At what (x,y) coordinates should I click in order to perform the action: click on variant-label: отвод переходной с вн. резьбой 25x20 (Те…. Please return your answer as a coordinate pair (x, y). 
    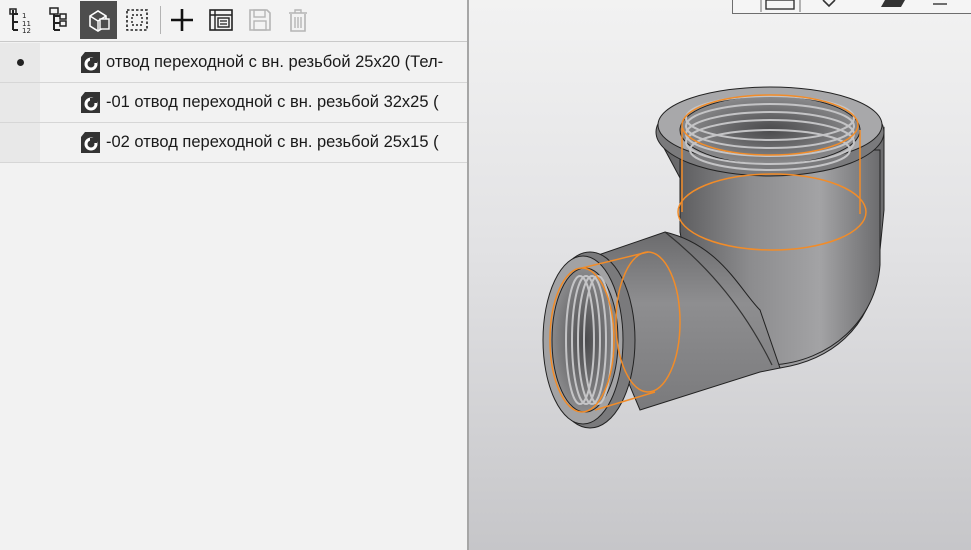
    Looking at the image, I should click on (275, 62).